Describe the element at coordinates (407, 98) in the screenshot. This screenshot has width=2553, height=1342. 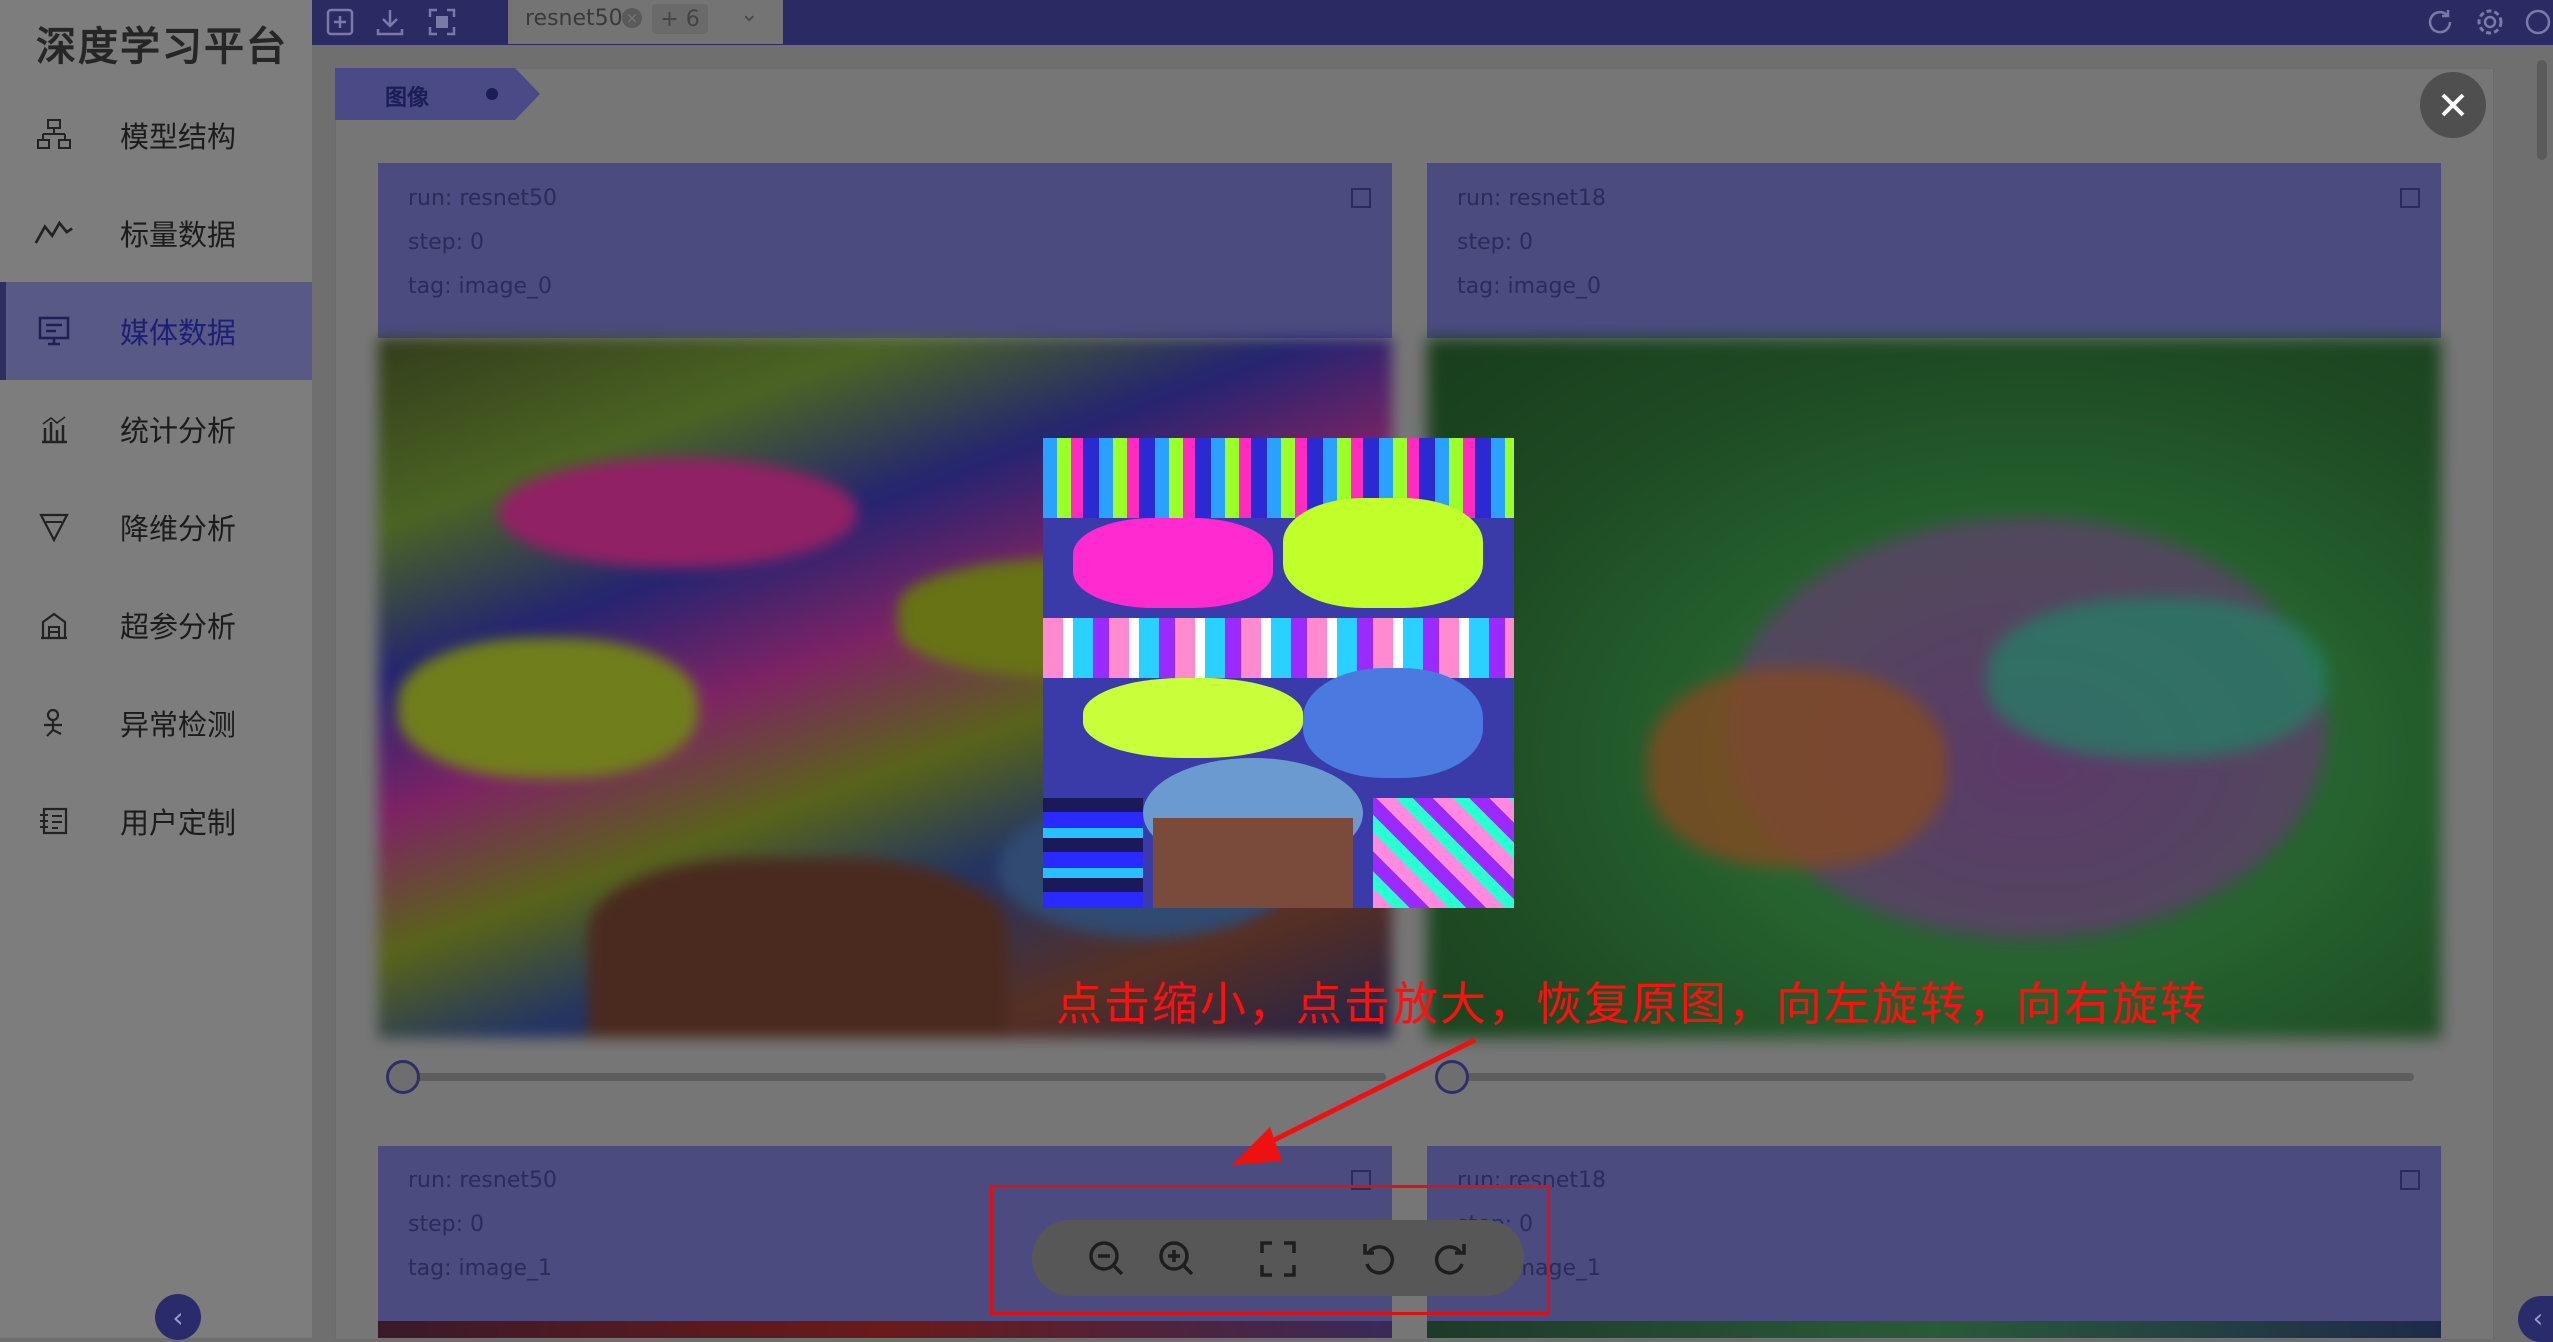
I see `image-section-label: 图像` at that location.